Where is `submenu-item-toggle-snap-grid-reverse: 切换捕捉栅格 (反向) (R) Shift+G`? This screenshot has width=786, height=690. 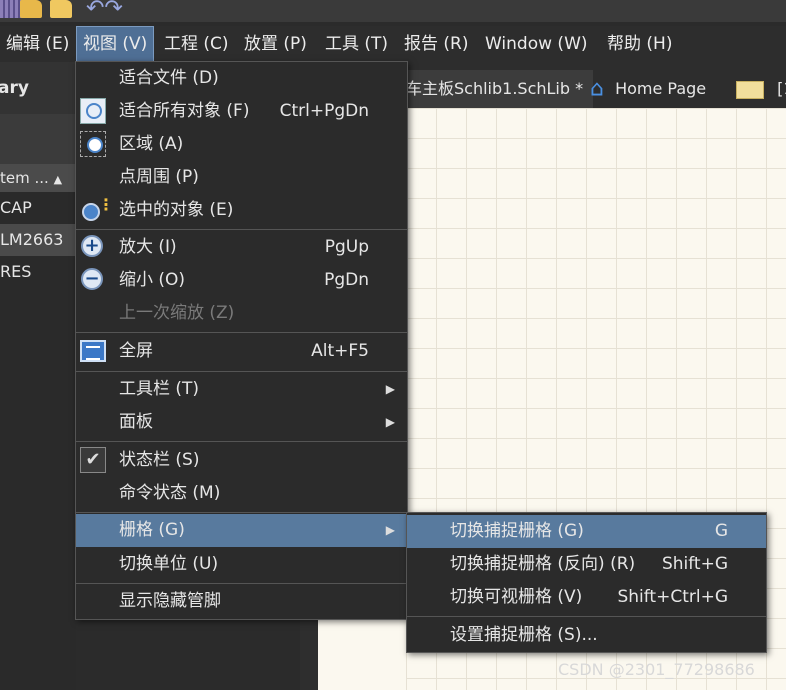
submenu-item-toggle-snap-grid-reverse: 切换捕捉栅格 (反向) (R) Shift+G is located at coordinates (586, 564).